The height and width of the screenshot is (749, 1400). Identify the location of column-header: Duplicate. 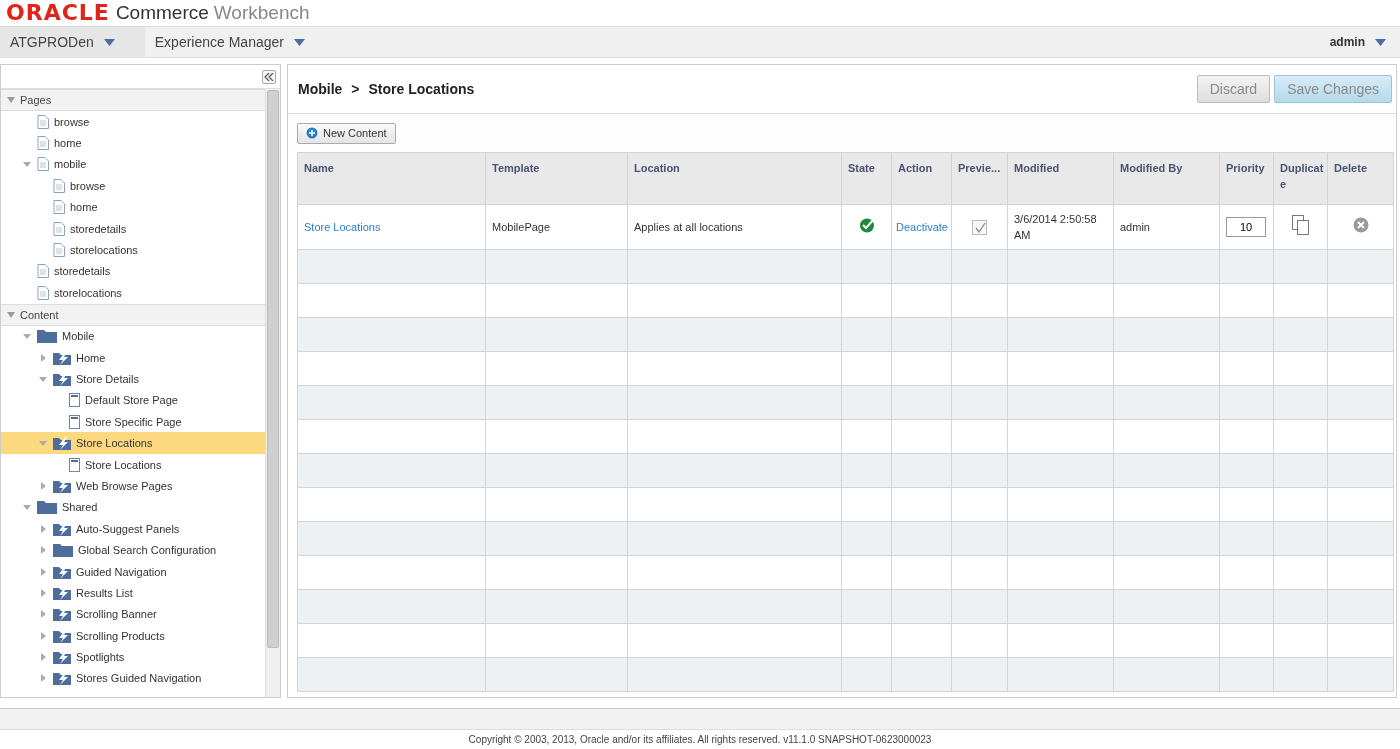
(1300, 178).